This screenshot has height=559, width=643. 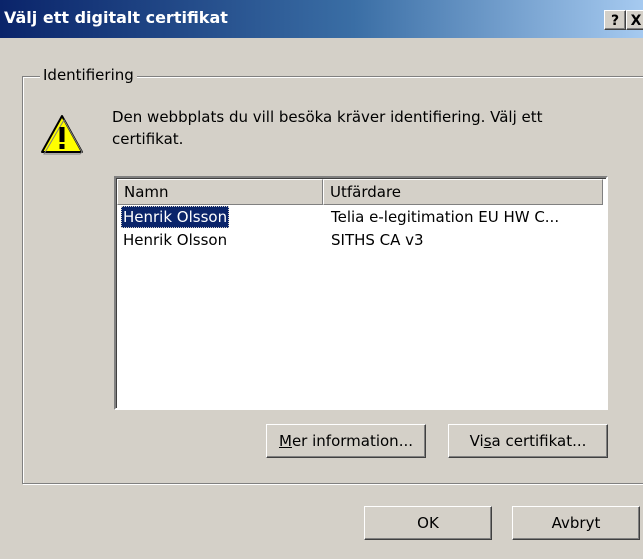 What do you see at coordinates (615, 20) in the screenshot?
I see `help-button: ?` at bounding box center [615, 20].